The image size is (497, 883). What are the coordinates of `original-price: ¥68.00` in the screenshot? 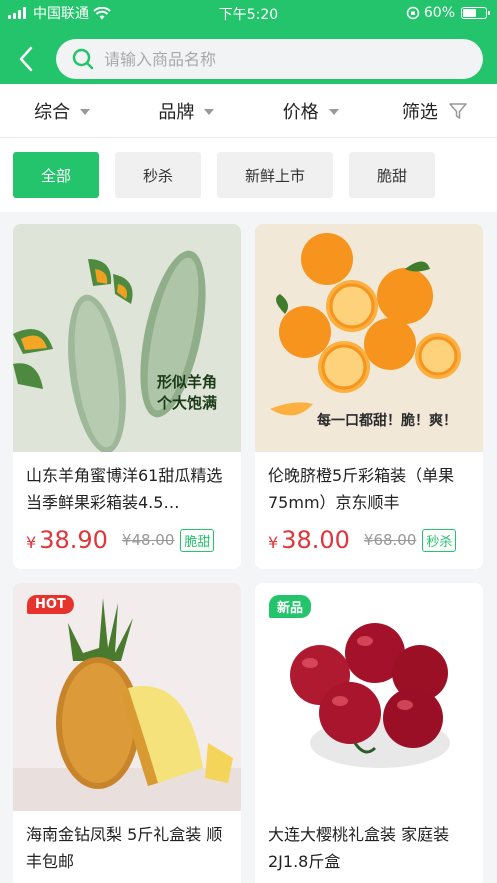 It's located at (390, 540).